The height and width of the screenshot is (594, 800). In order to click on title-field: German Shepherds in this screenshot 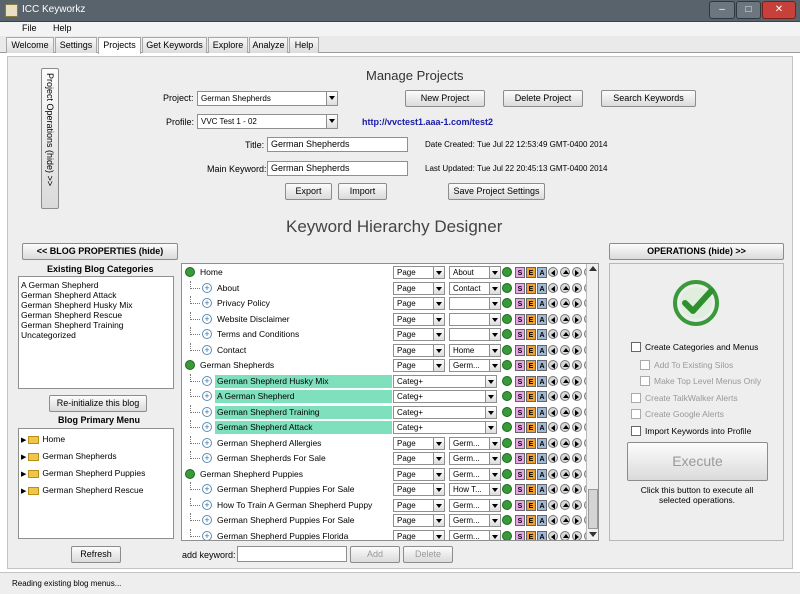, I will do `click(337, 144)`.